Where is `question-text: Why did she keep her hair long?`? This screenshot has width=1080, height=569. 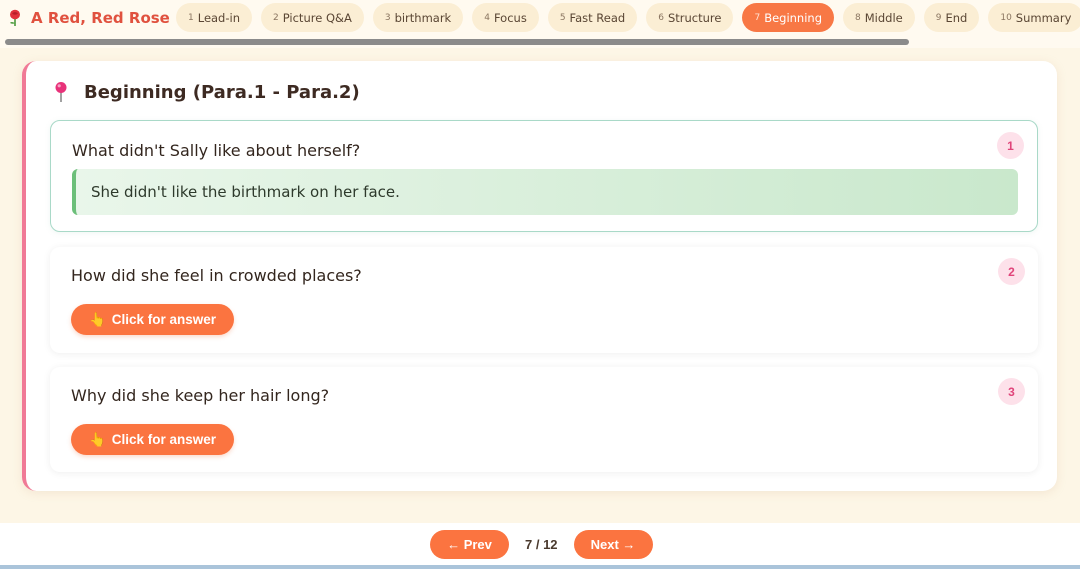
question-text: Why did she keep her hair long? is located at coordinates (200, 395).